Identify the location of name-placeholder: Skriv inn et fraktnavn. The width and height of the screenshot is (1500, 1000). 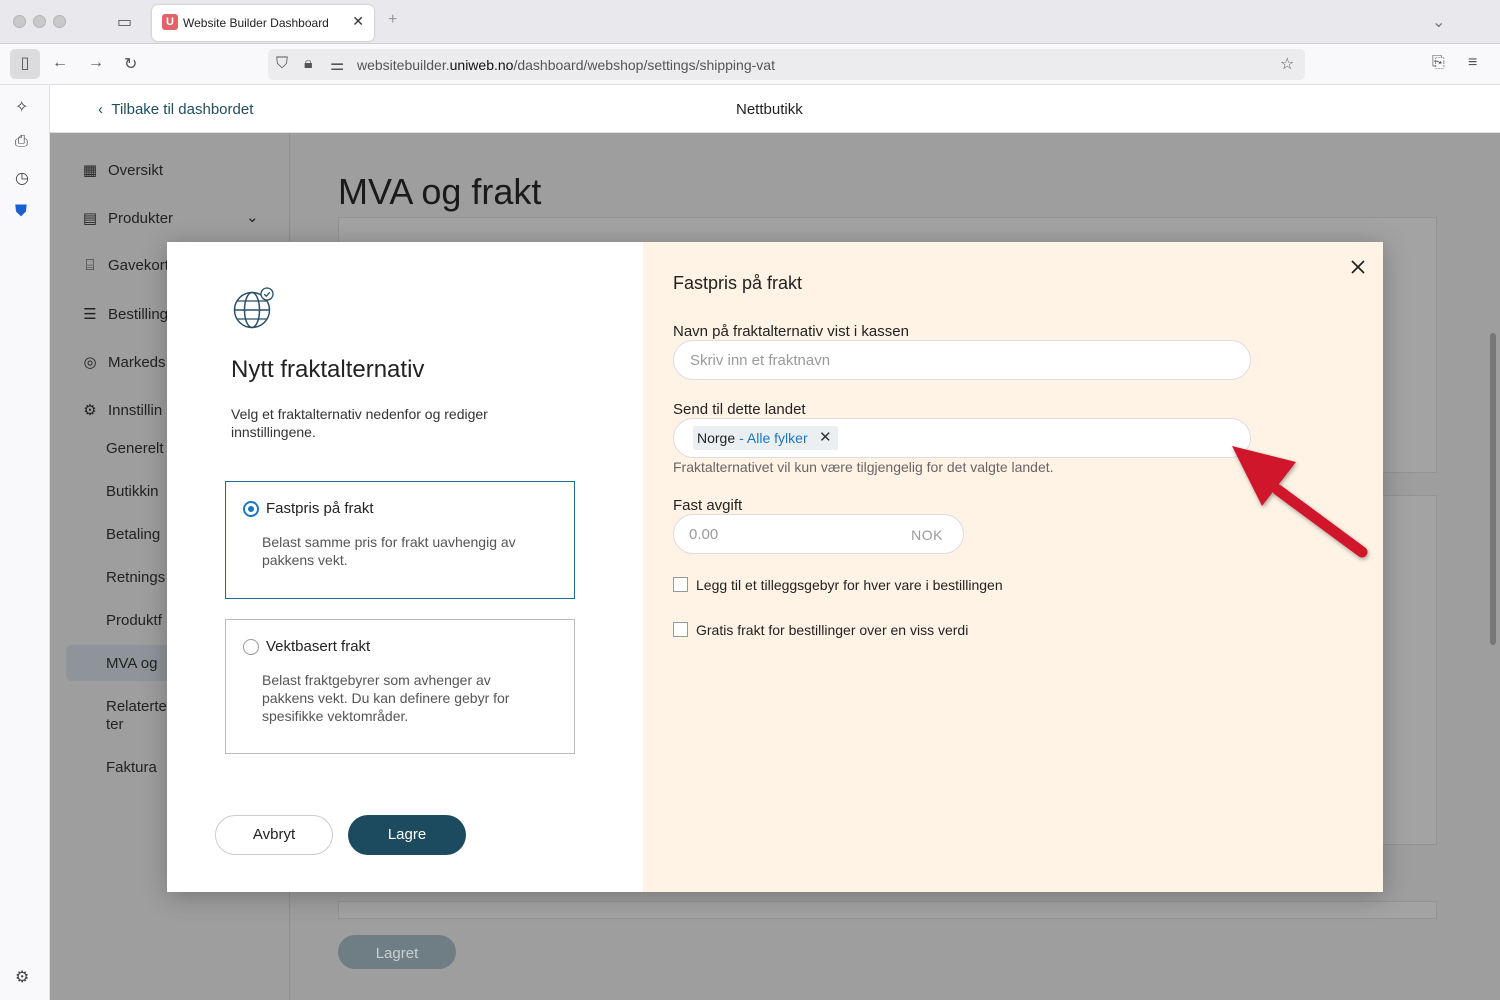
(760, 360).